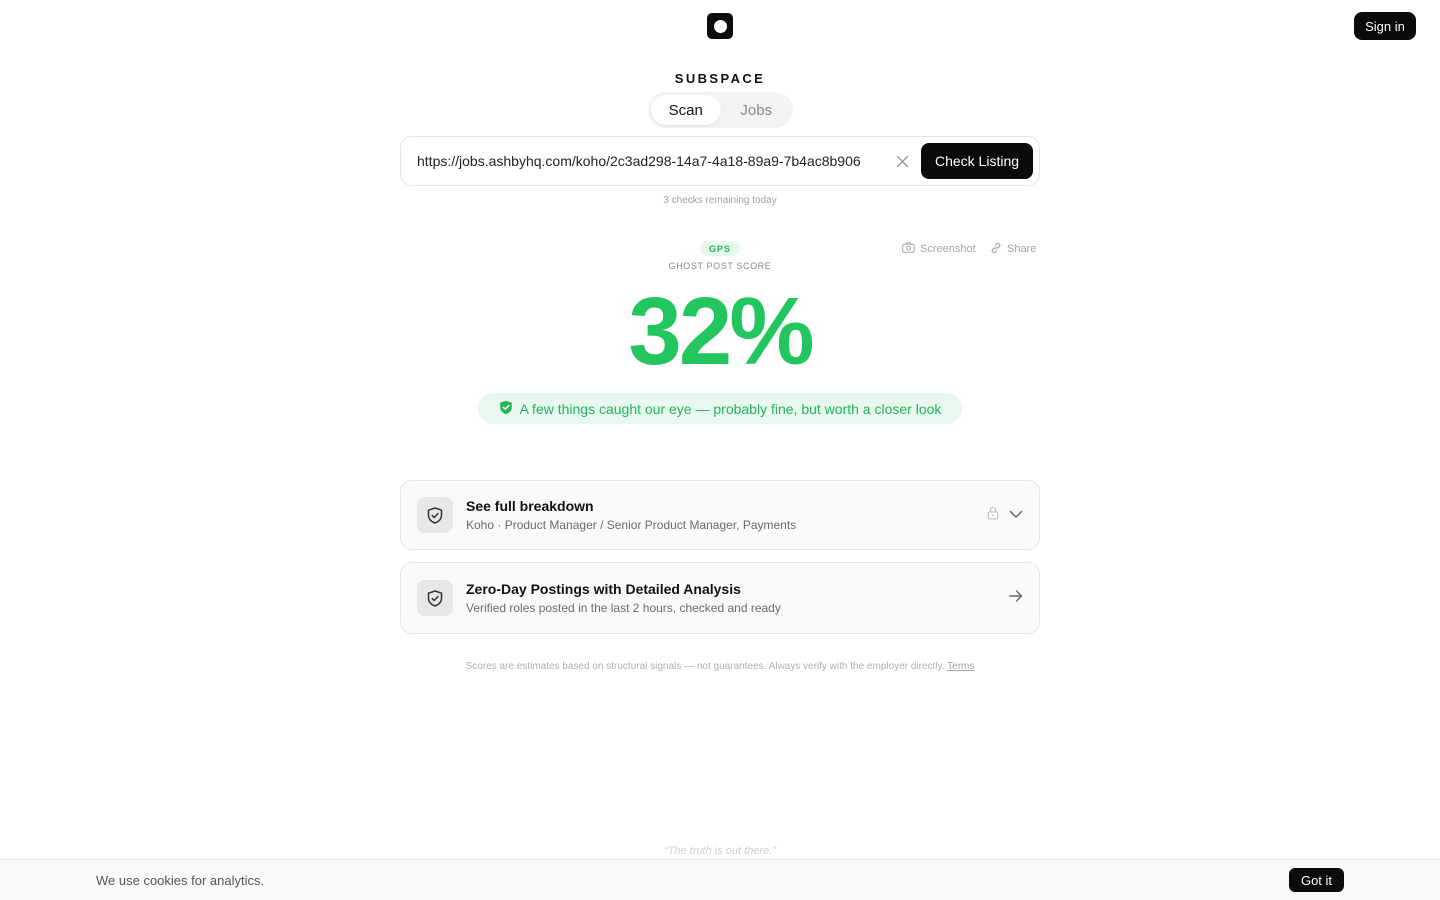 The height and width of the screenshot is (900, 1440). I want to click on card-title: Zero-Day Postings with Detailed Analysis, so click(603, 589).